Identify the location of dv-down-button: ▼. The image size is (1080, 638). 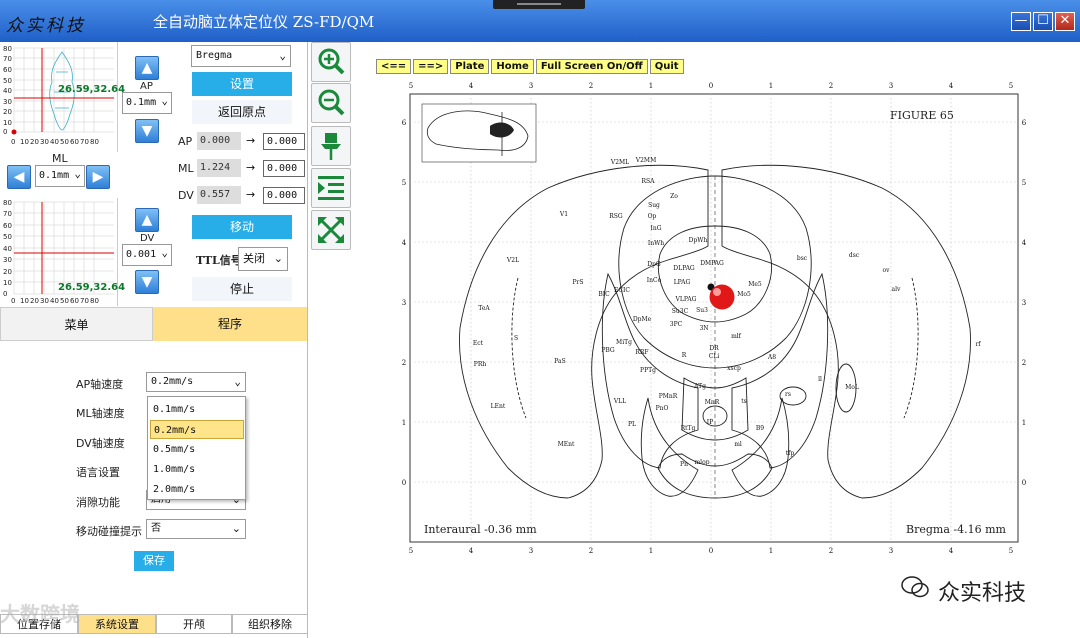
(147, 282).